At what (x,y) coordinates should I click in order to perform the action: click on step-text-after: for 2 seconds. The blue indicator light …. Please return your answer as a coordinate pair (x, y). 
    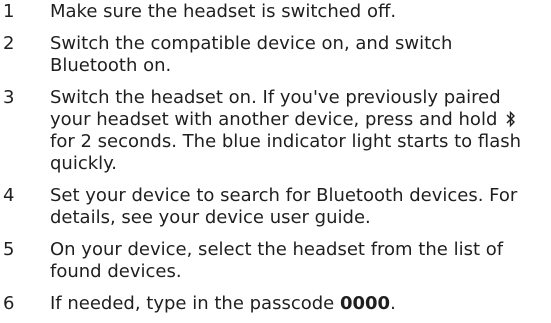
    Looking at the image, I should click on (286, 152).